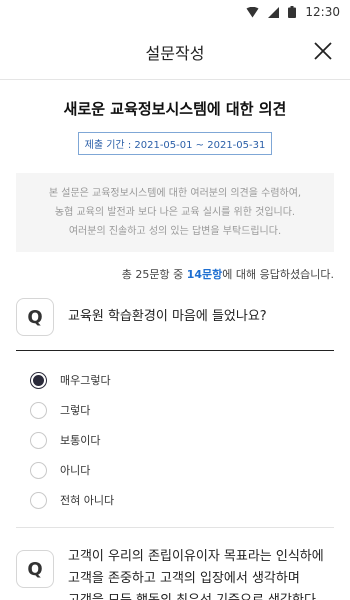  What do you see at coordinates (174, 500) in the screenshot?
I see `option-strongly-disagree: 전혀 아니다` at bounding box center [174, 500].